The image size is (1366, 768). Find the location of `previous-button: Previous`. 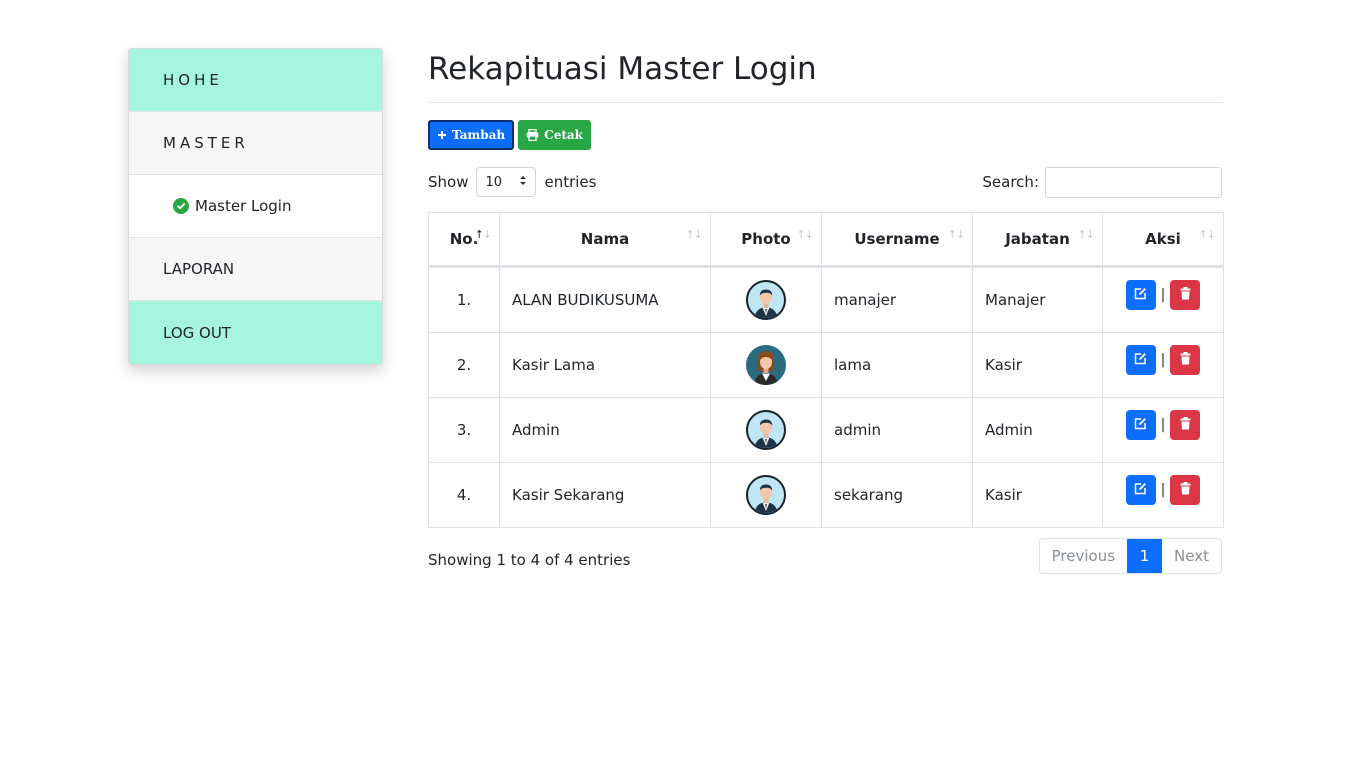

previous-button: Previous is located at coordinates (1083, 556).